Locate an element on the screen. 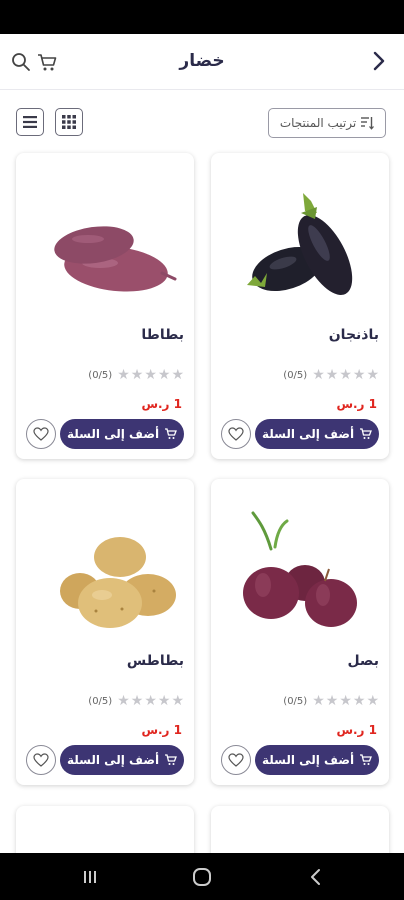 This screenshot has height=900, width=404. page-title: خضار is located at coordinates (202, 61).